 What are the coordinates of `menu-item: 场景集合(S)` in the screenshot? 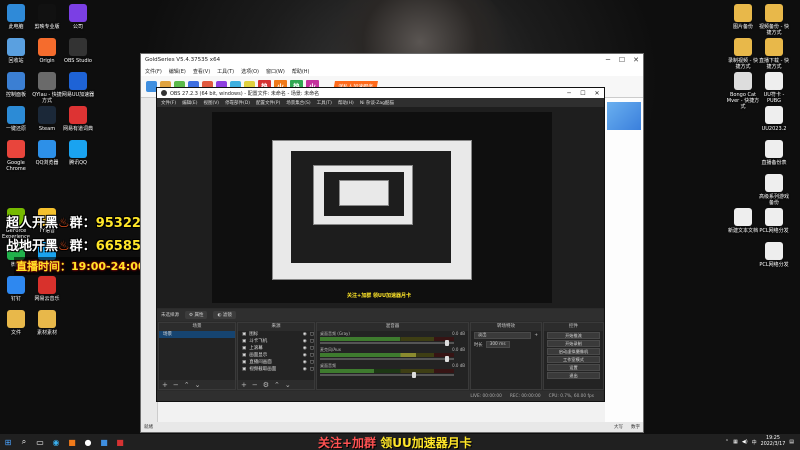 It's located at (298, 103).